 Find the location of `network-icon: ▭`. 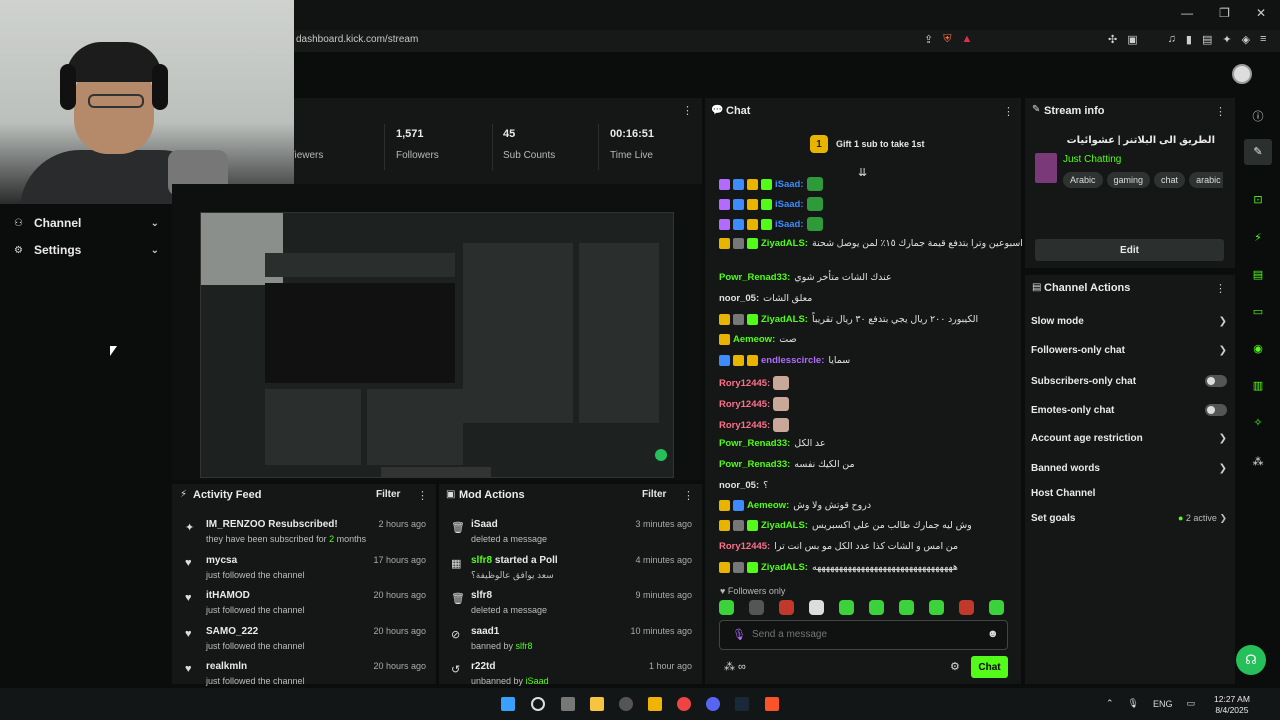

network-icon: ▭ is located at coordinates (1191, 703).